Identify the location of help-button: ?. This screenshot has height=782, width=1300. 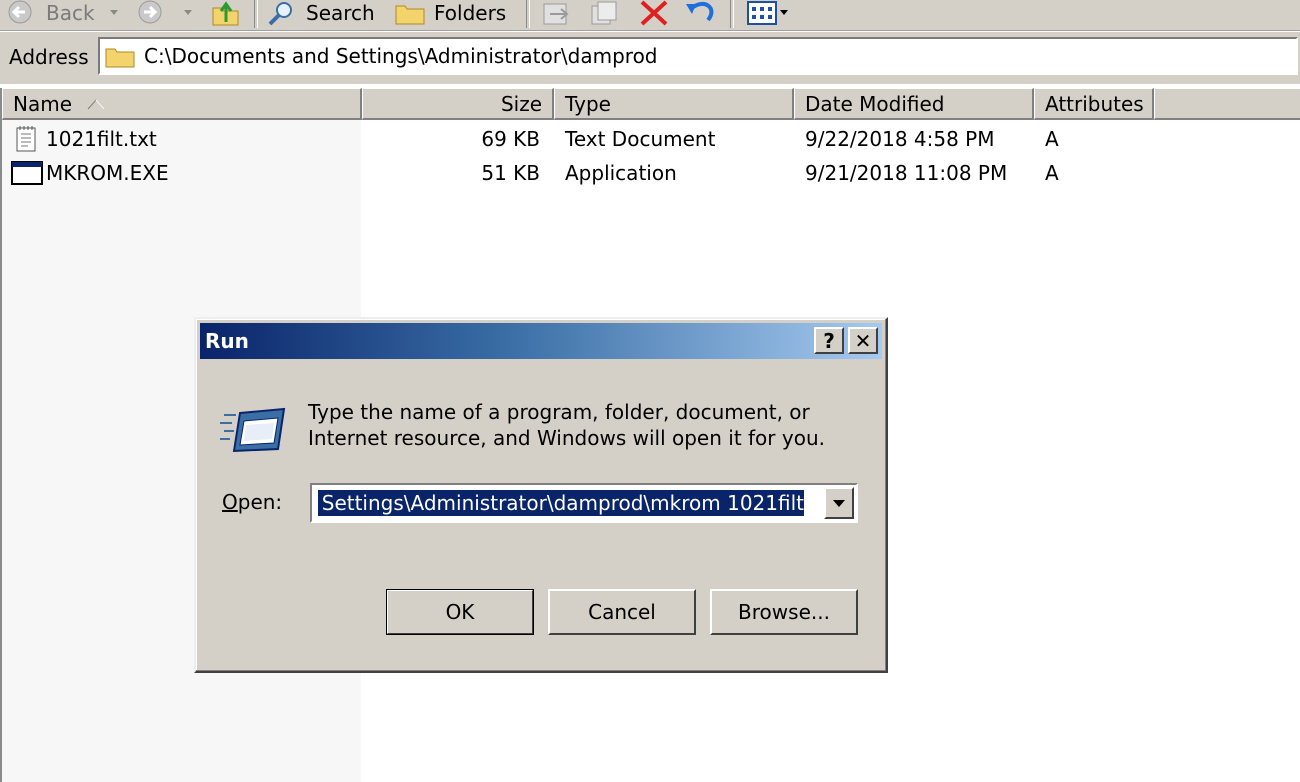
(829, 340).